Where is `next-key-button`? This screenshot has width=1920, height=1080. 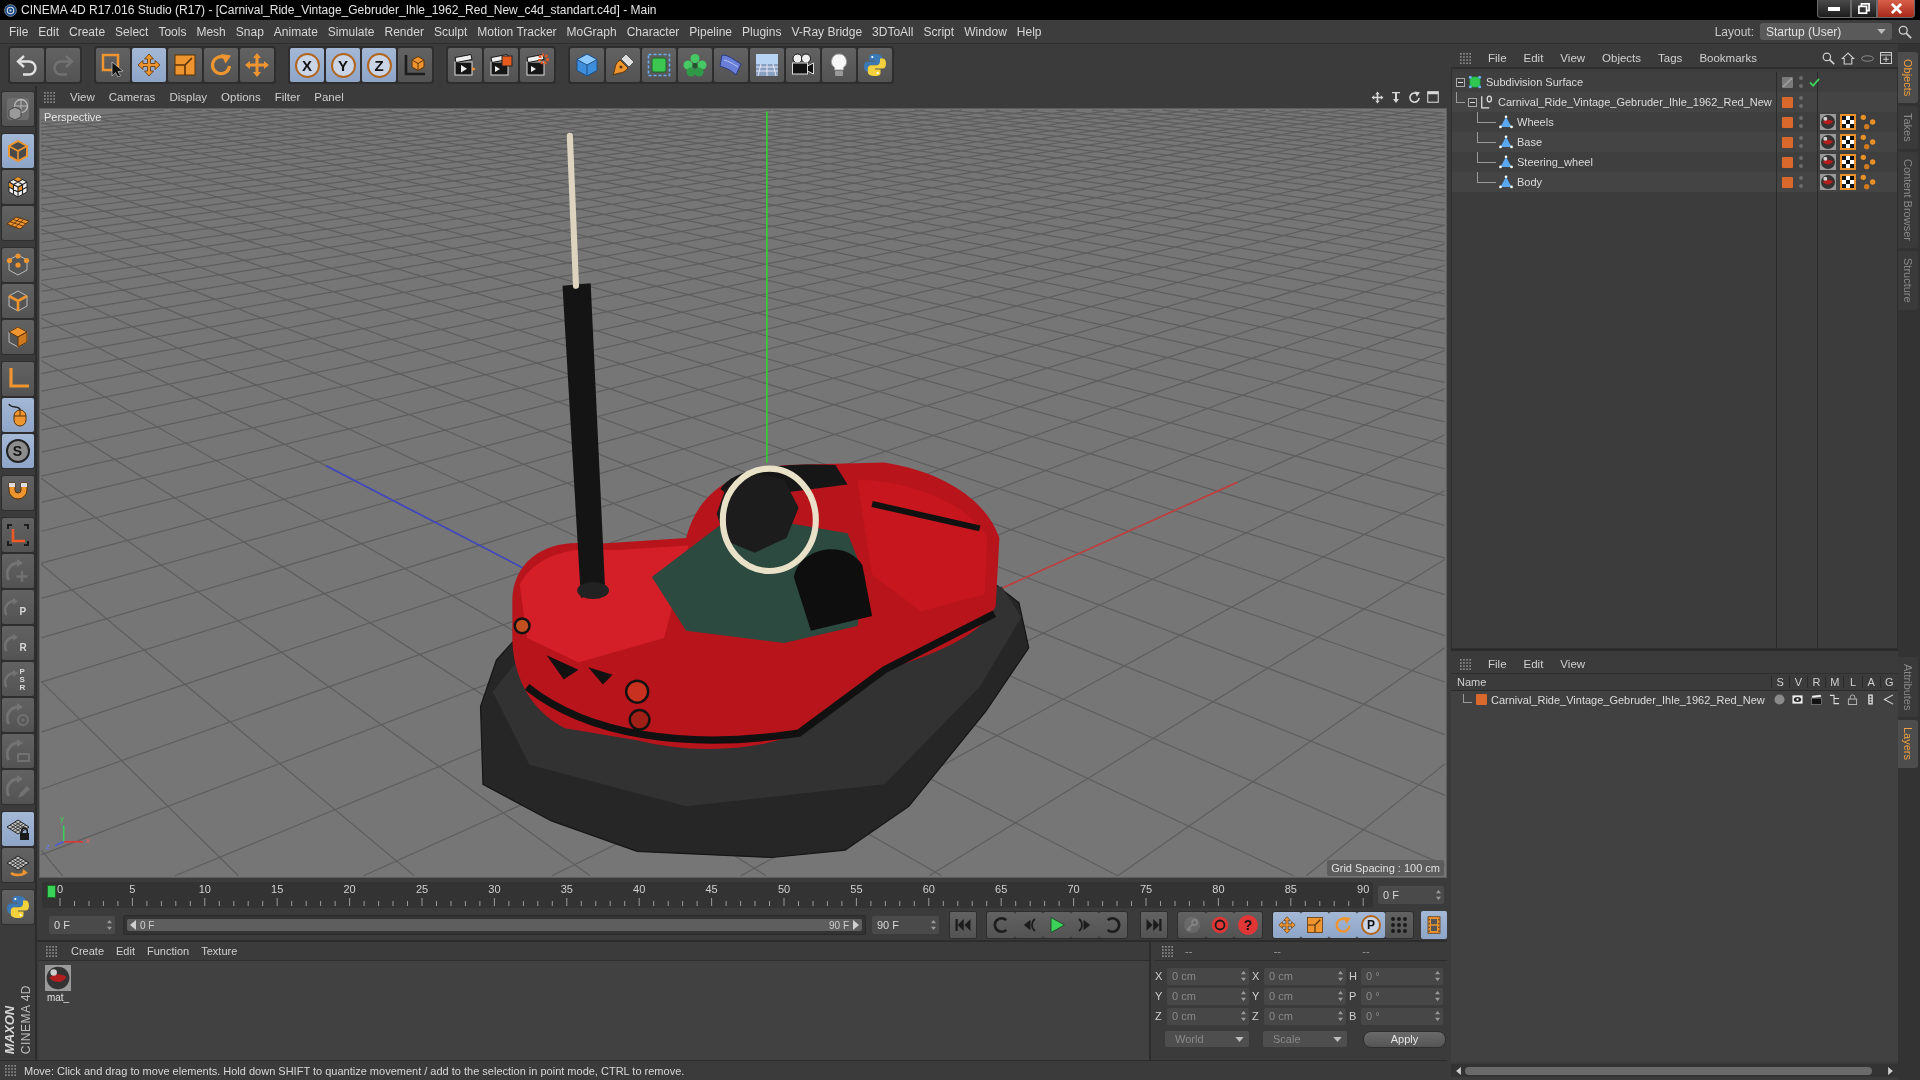 next-key-button is located at coordinates (1113, 925).